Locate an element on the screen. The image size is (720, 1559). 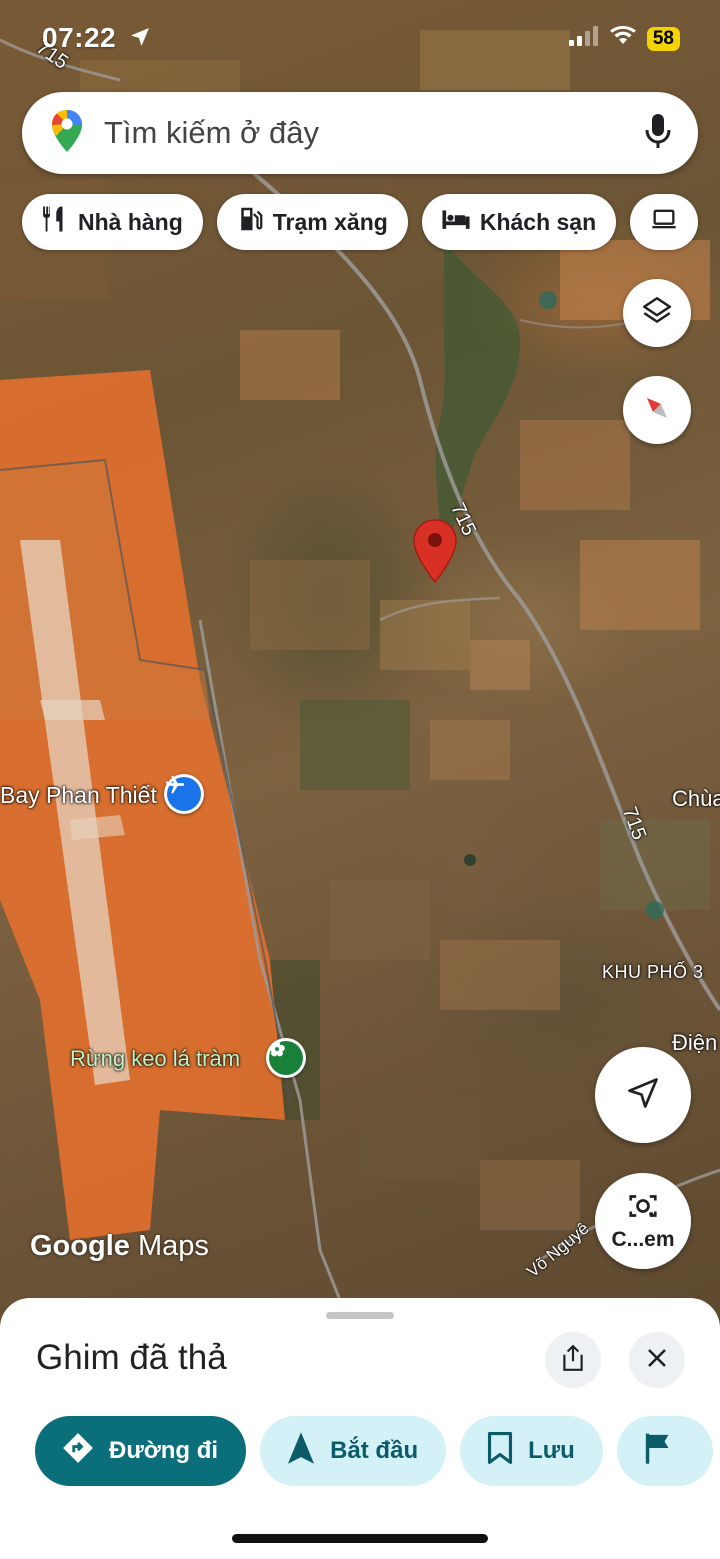
dien-label: Điện is located at coordinates (694, 1043).